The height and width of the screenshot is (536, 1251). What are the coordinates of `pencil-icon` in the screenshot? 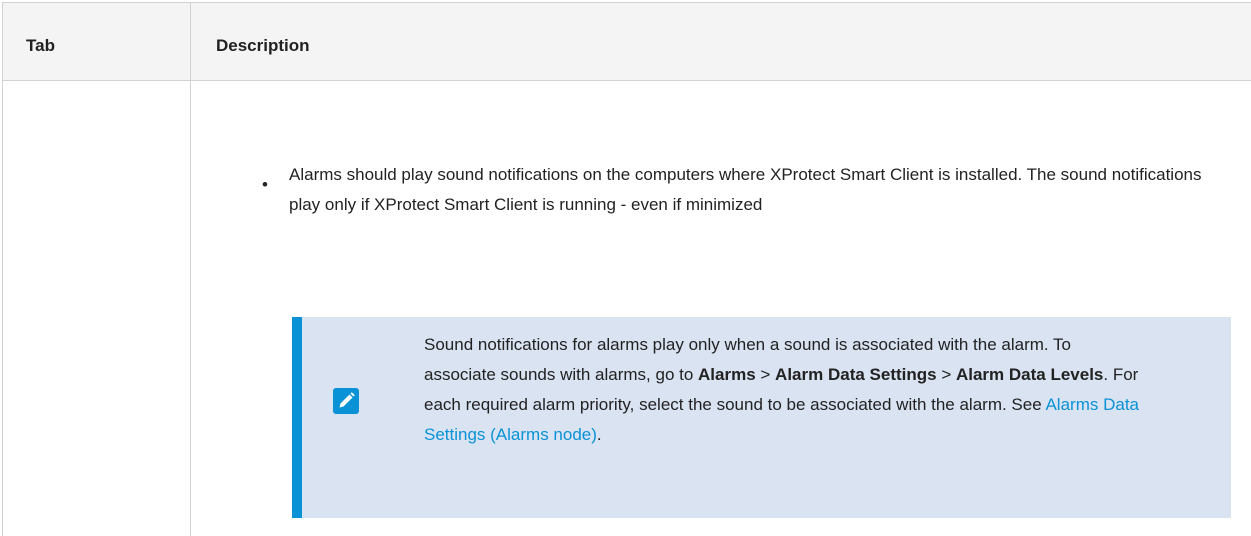 It's located at (346, 401).